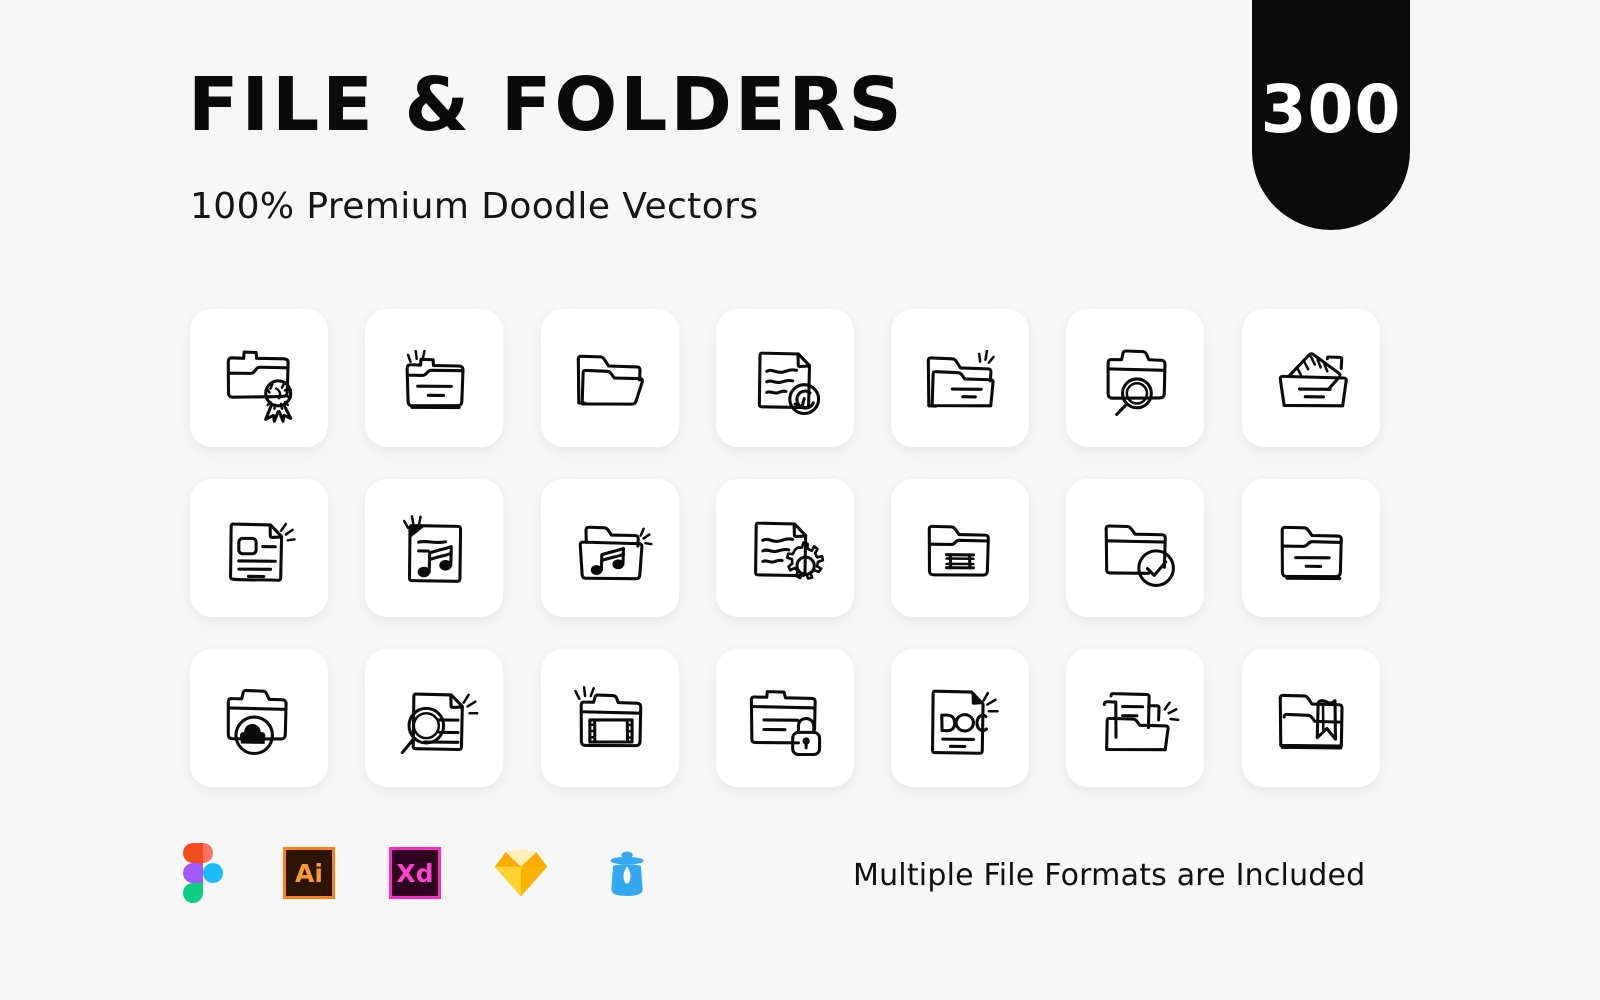 The height and width of the screenshot is (1000, 1600). I want to click on icon-card-file-settings, so click(784, 548).